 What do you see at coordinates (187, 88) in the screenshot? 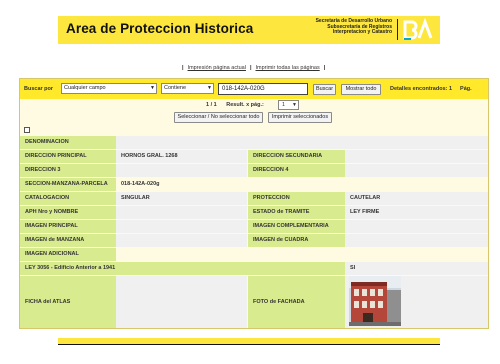
I see `search-mode-select: Contiene ▼` at bounding box center [187, 88].